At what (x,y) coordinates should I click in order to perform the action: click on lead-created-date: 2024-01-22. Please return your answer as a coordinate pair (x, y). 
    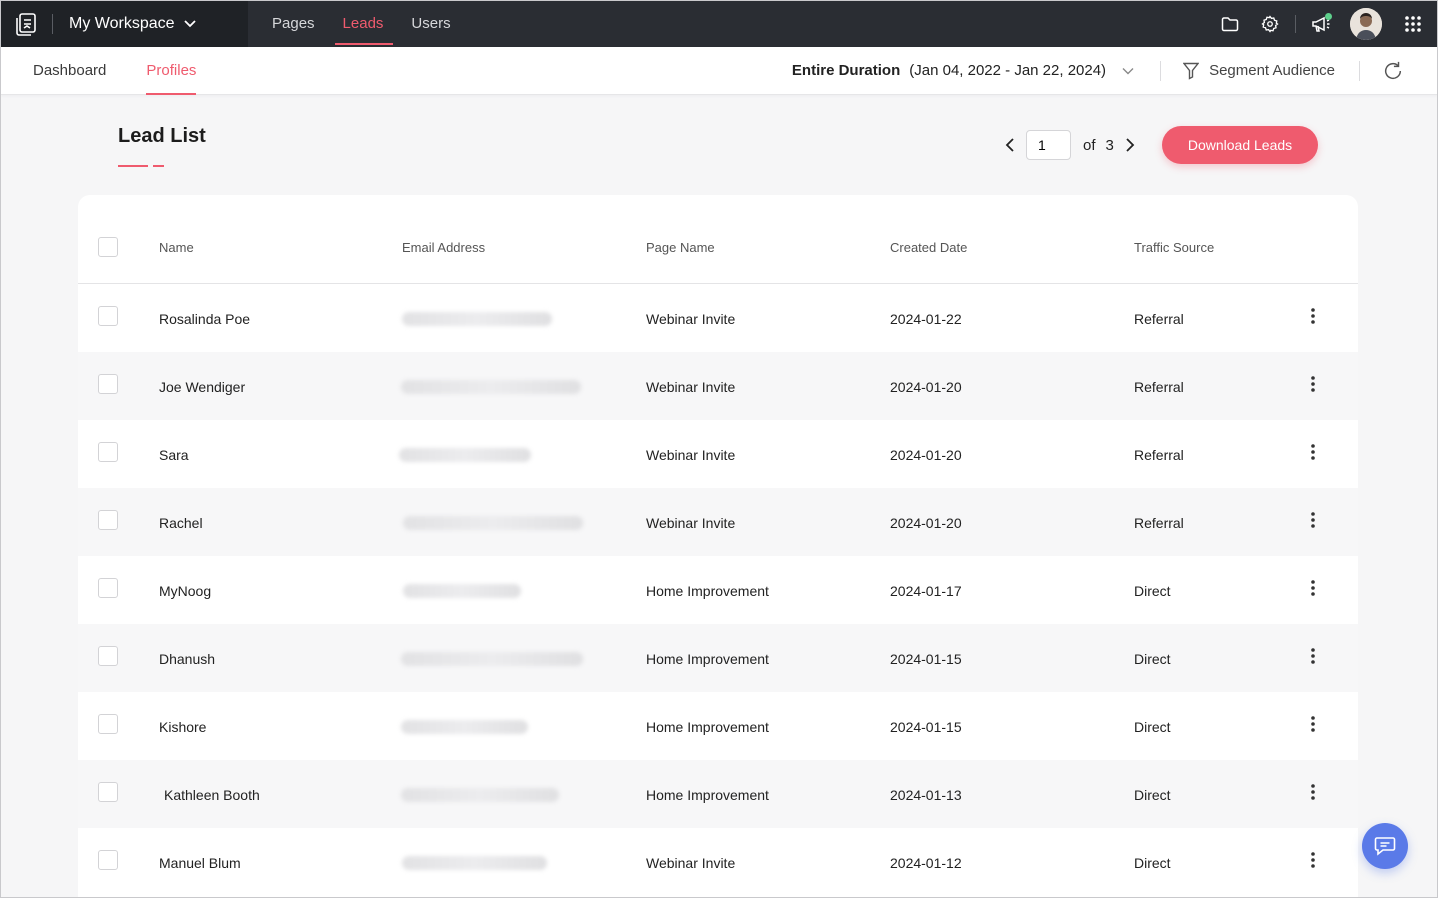
    Looking at the image, I should click on (926, 319).